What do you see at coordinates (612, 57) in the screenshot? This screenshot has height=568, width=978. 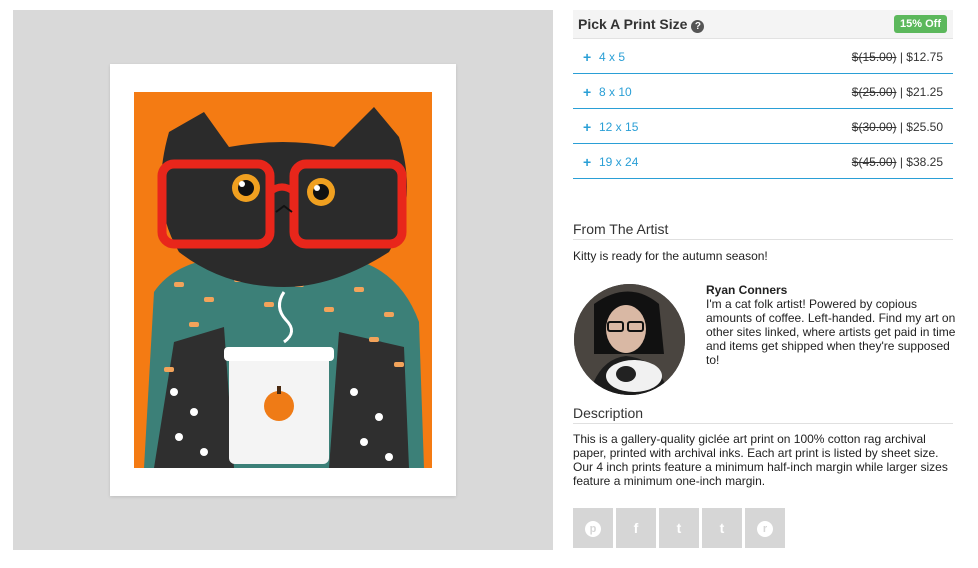 I see `size-option-label: 4 x 5` at bounding box center [612, 57].